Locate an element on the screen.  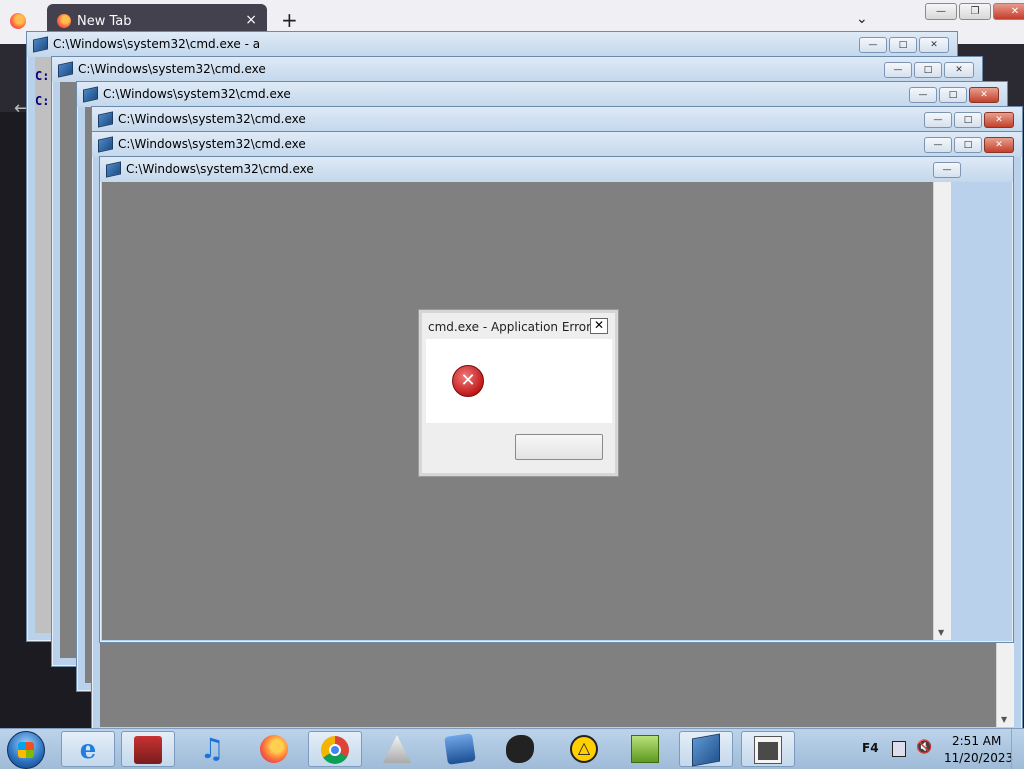
taskbar-internet-explorer: e is located at coordinates (88, 749).